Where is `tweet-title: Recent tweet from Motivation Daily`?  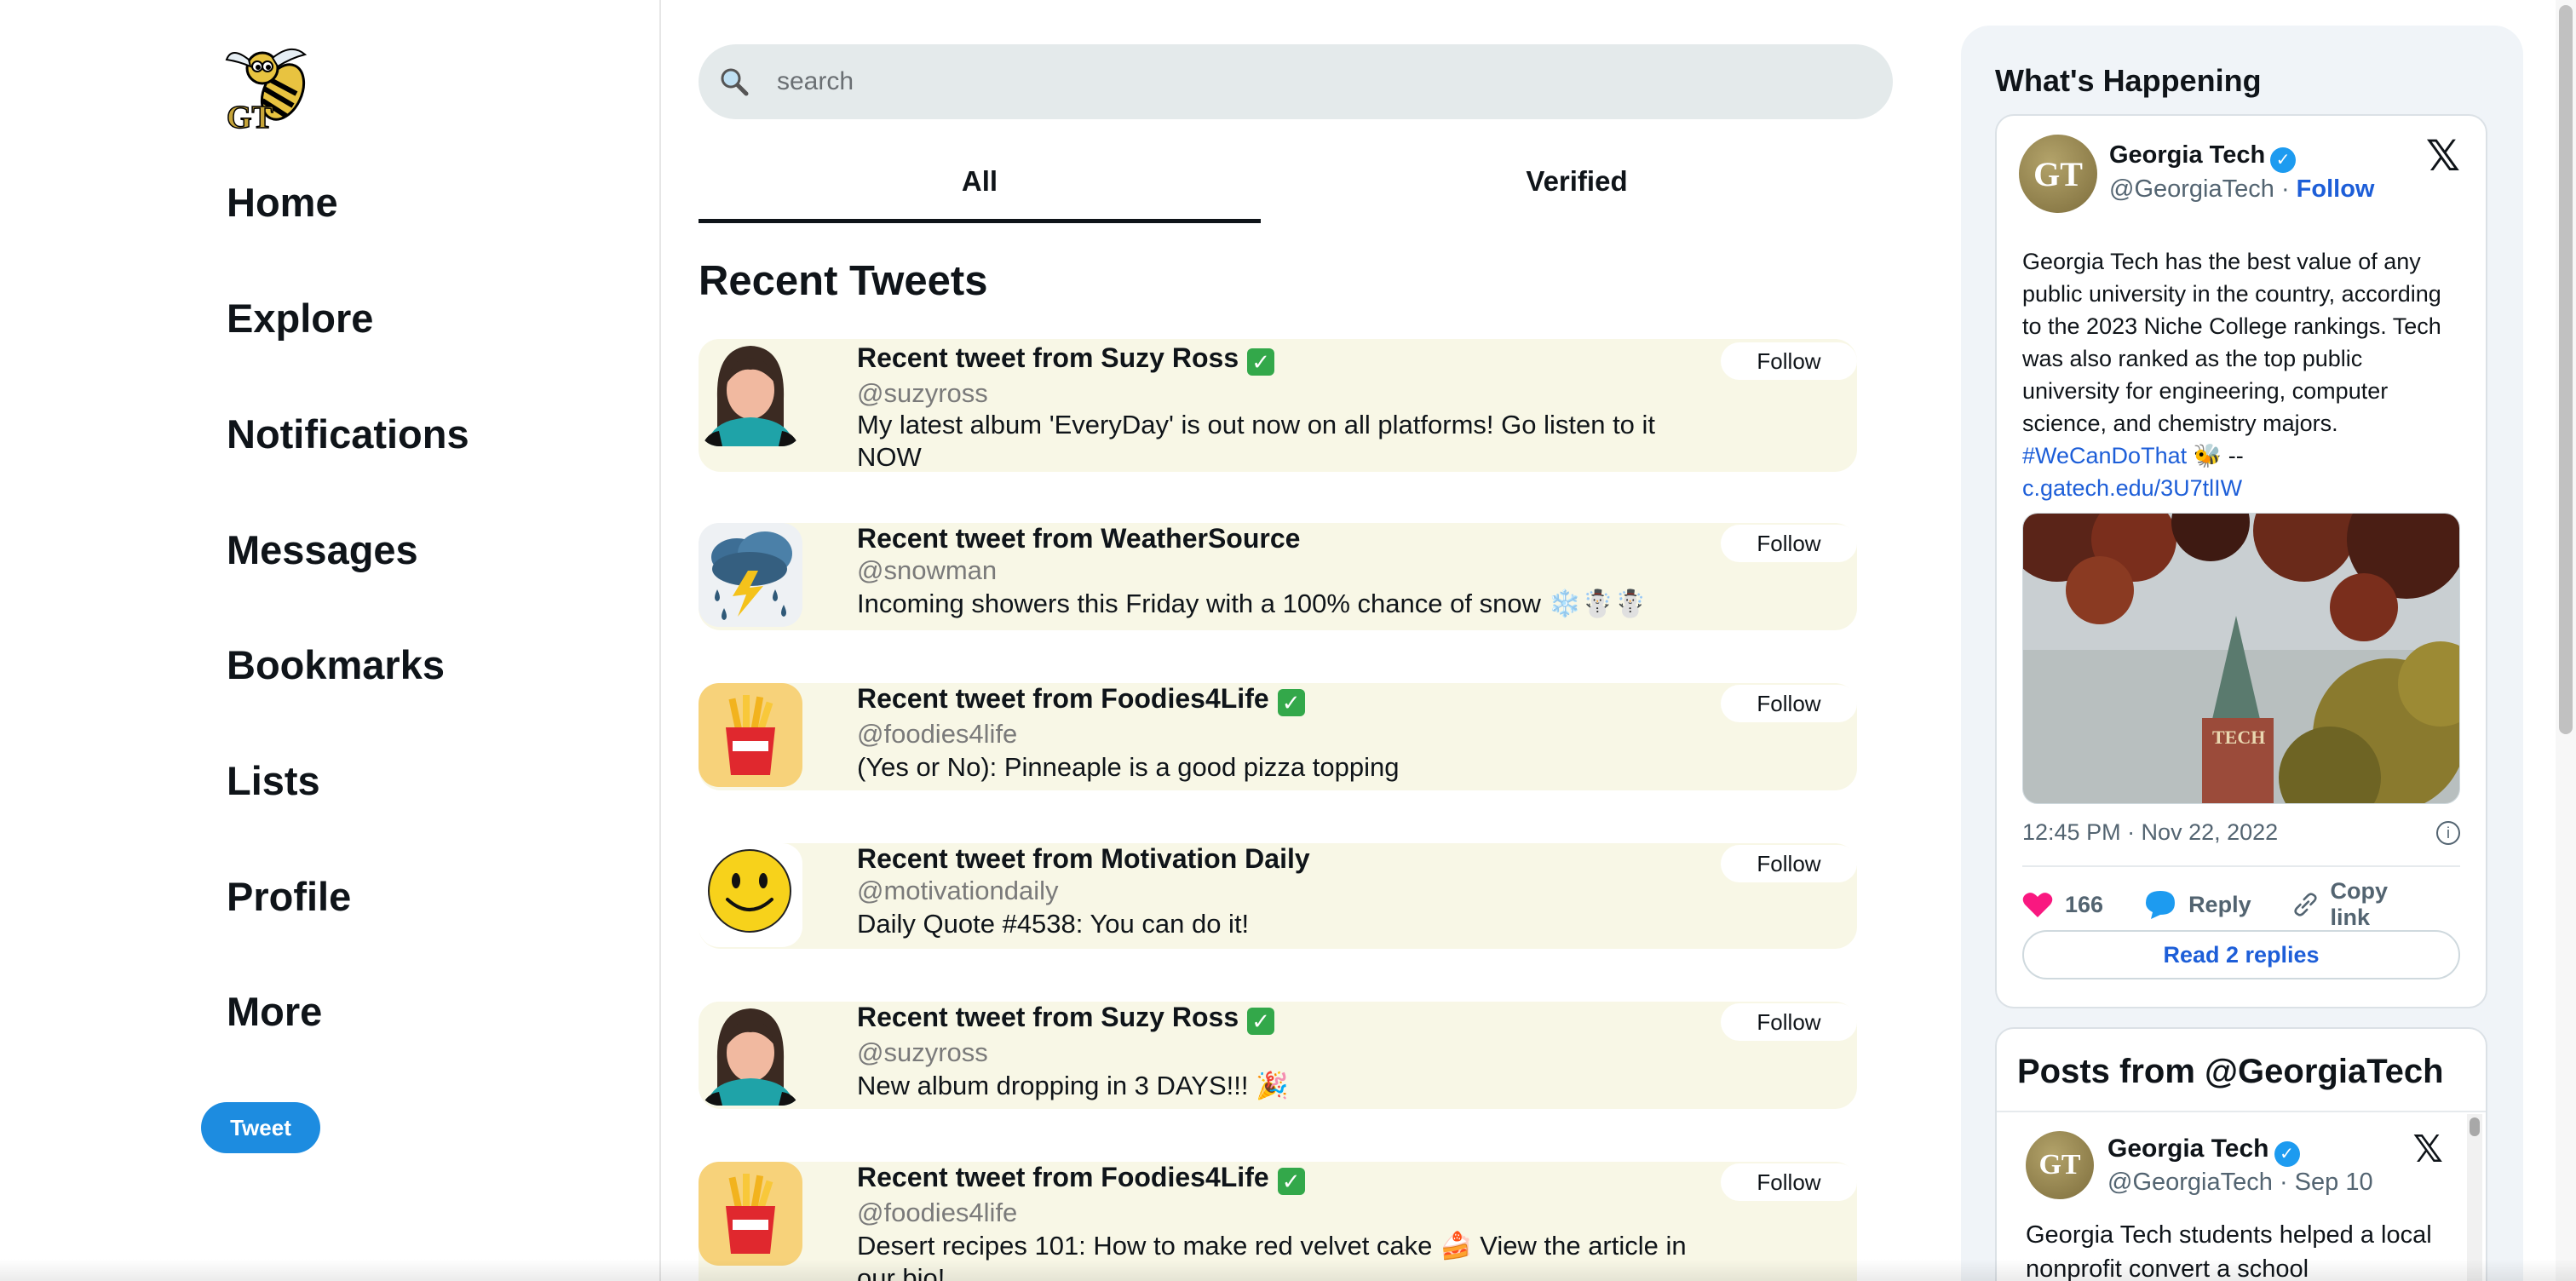 tweet-title: Recent tweet from Motivation Daily is located at coordinates (1083, 858).